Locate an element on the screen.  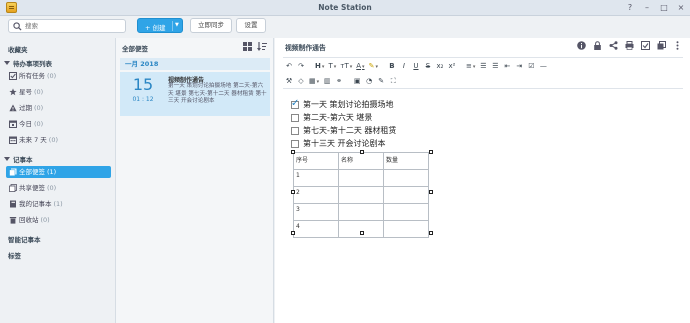
note-title: 视频制作通告 is located at coordinates (305, 47).